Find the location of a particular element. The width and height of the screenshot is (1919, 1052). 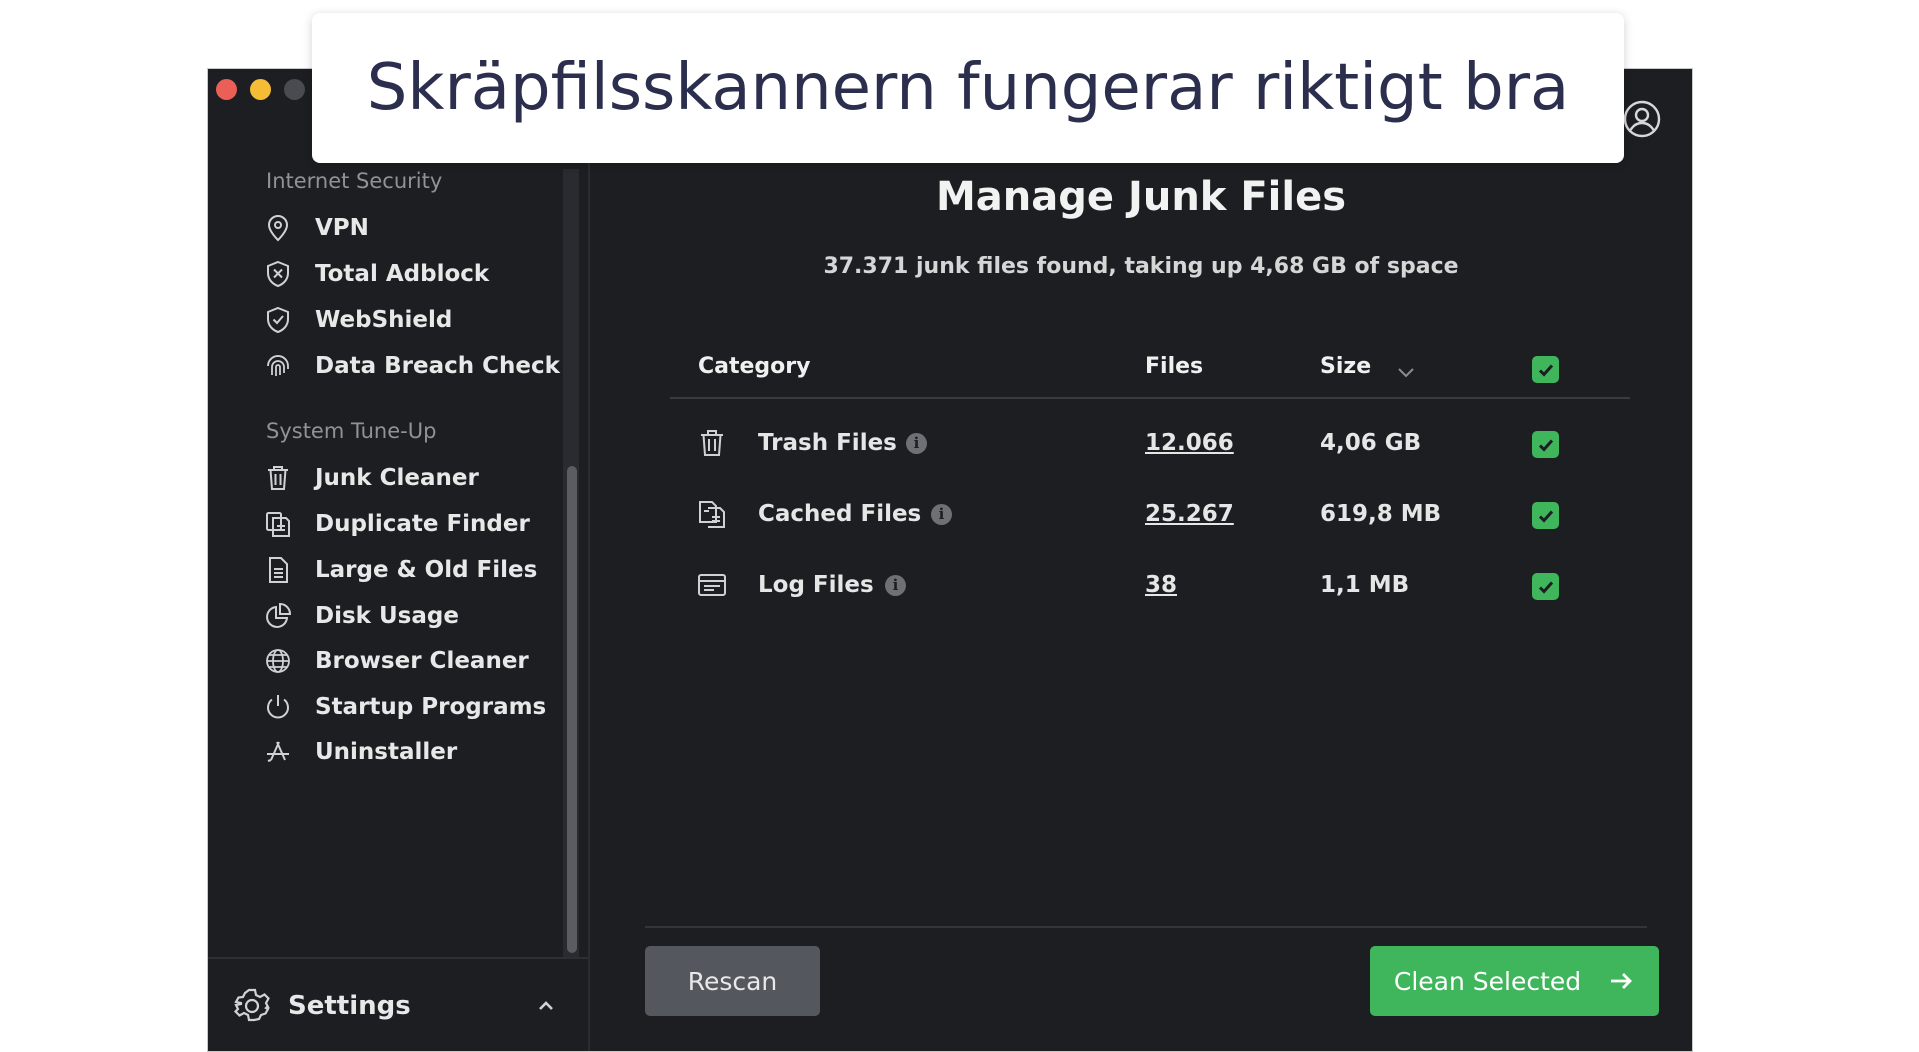

chevron-up-icon is located at coordinates (546, 1006).